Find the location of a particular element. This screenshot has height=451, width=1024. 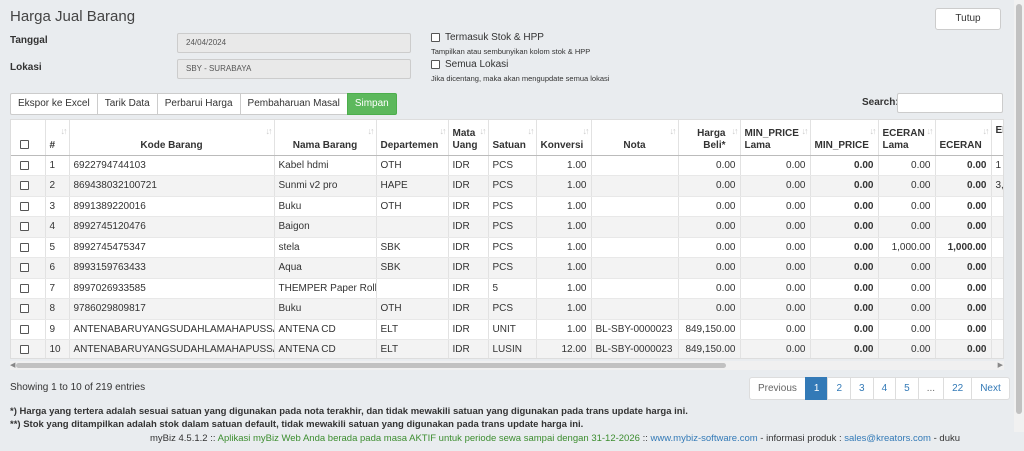

page-button: 5 is located at coordinates (907, 388).